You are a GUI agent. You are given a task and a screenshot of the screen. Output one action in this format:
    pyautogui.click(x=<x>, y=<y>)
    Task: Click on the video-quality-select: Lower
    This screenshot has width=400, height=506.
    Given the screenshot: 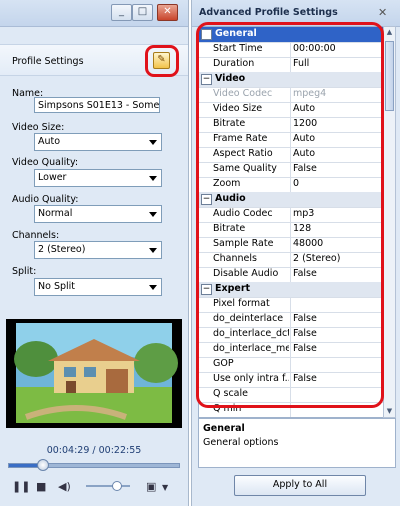 What is the action you would take?
    pyautogui.click(x=98, y=178)
    